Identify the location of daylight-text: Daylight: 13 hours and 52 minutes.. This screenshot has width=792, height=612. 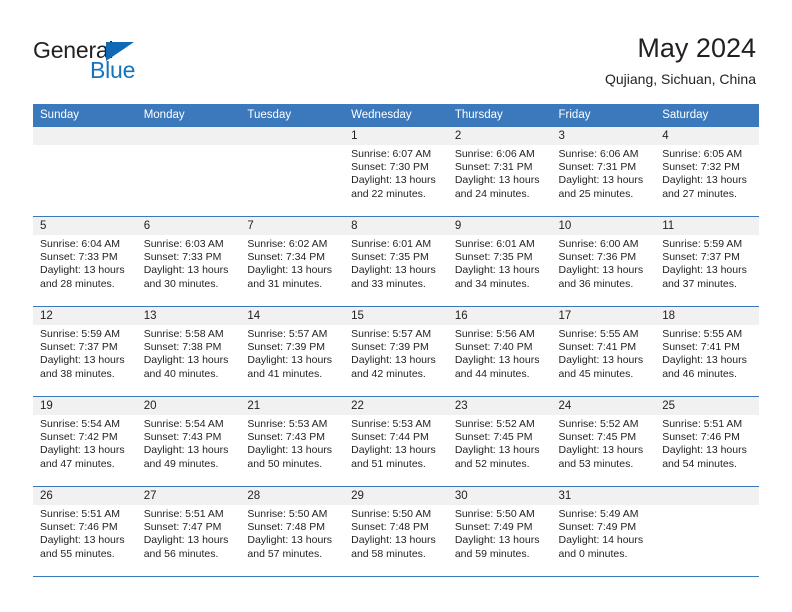
(497, 457).